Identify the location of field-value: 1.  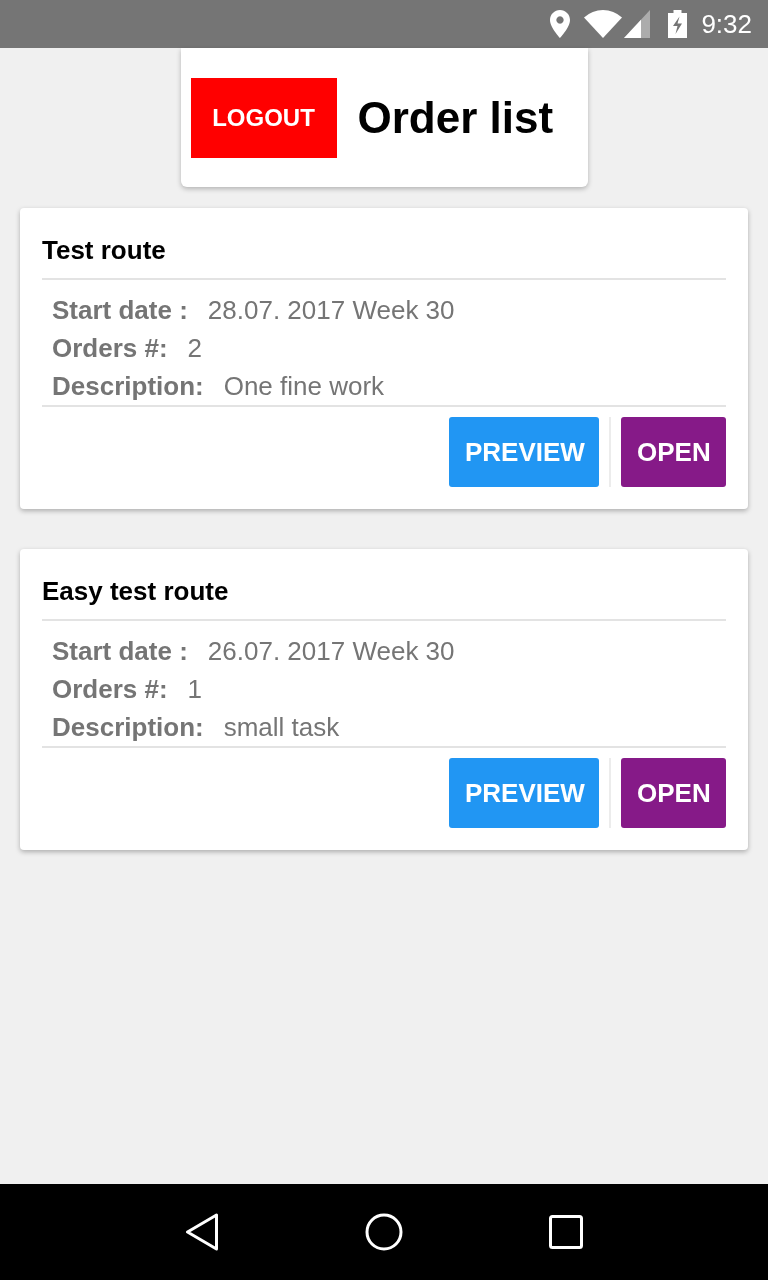
(195, 689).